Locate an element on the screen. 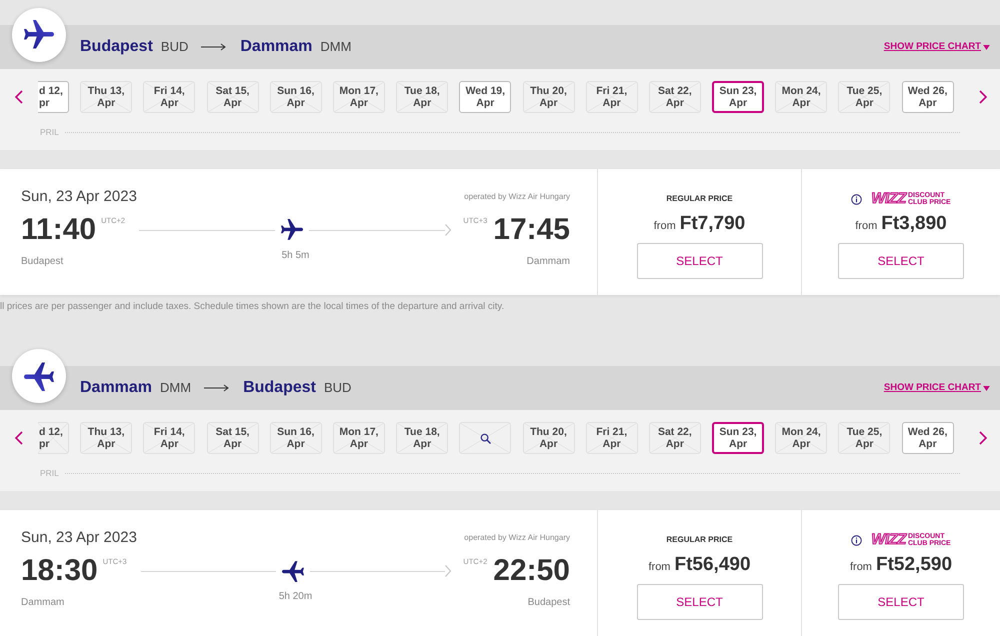 This screenshot has height=636, width=1000. fare-price: Ft3,890 is located at coordinates (914, 224).